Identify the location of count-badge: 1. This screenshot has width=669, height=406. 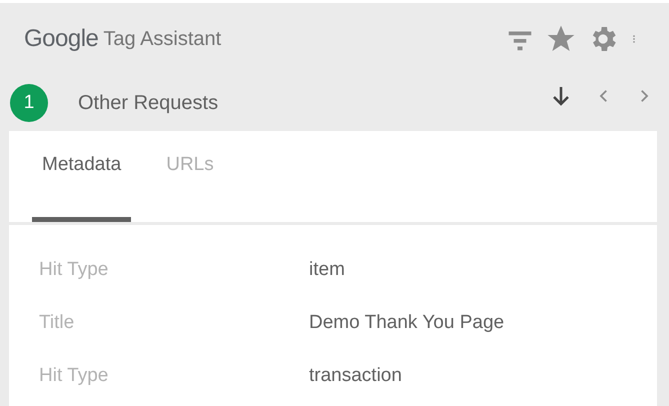
(29, 103).